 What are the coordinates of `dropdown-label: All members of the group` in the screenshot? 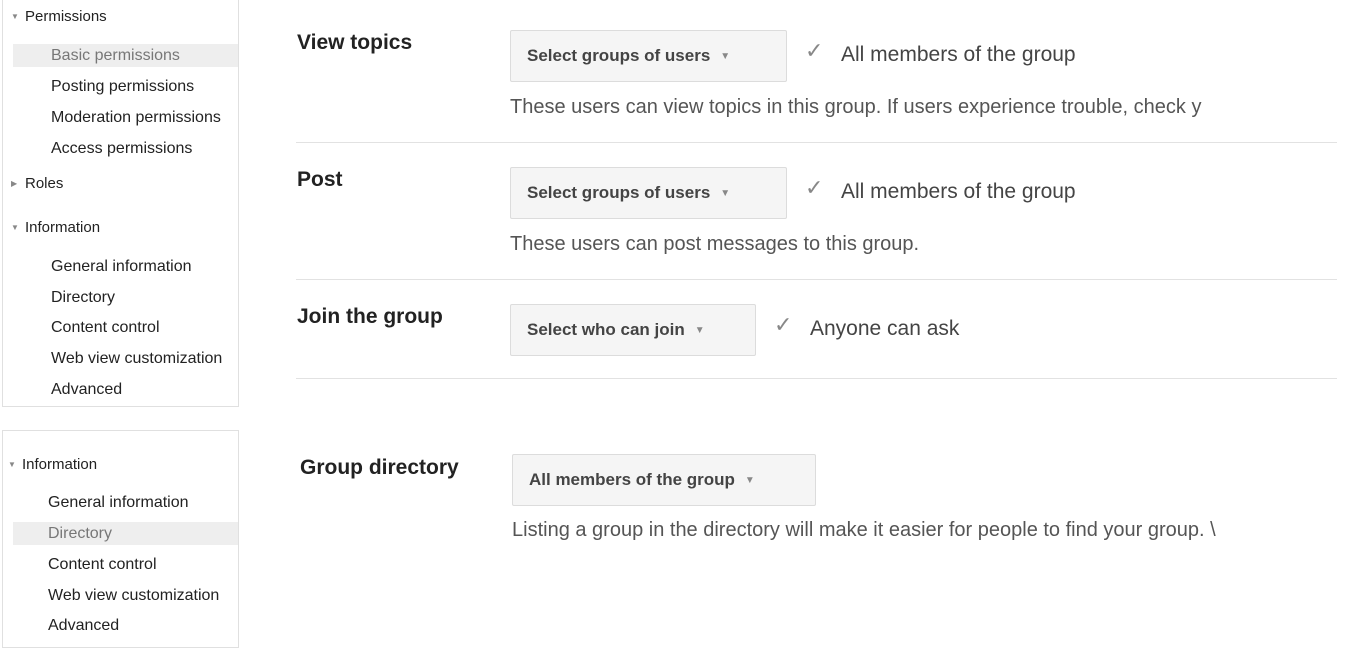 It's located at (632, 479).